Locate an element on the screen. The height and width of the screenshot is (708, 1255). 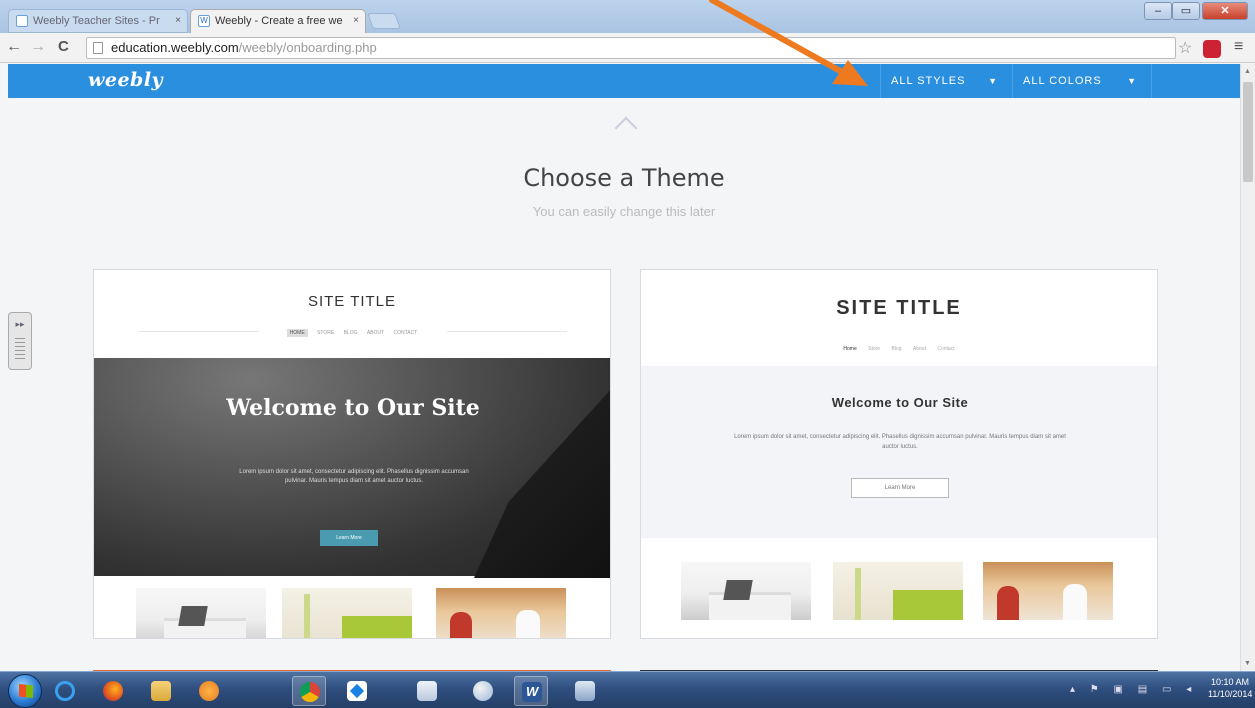
tab-weebly-create: W Weebly - Create a free we × is located at coordinates (278, 21).